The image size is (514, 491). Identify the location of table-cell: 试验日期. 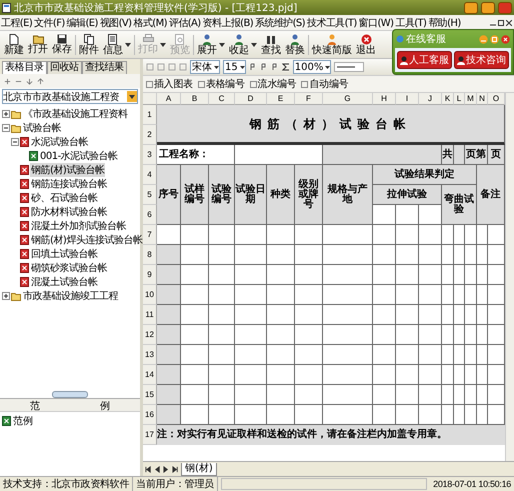
(251, 195).